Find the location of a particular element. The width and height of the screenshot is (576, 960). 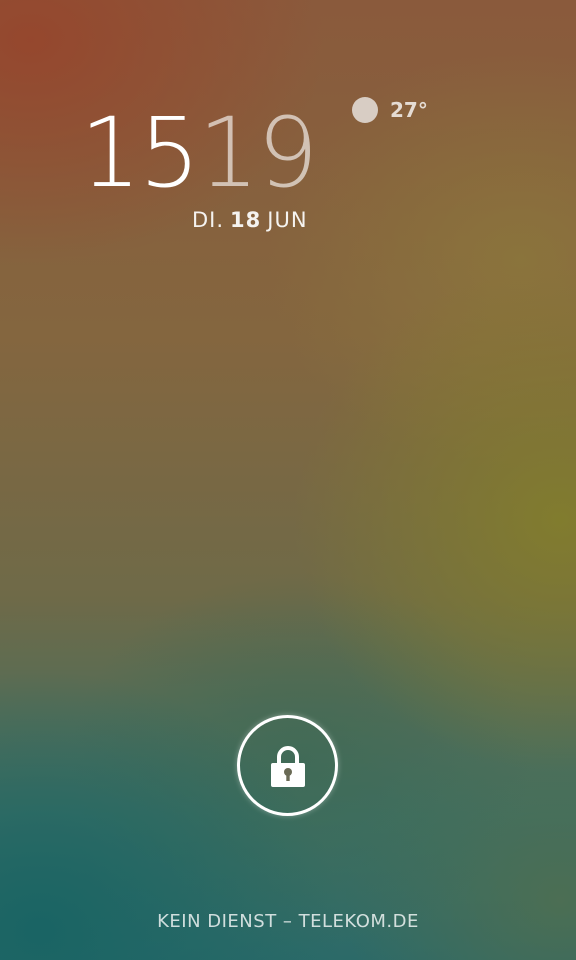

weather-sun-icon is located at coordinates (365, 110).